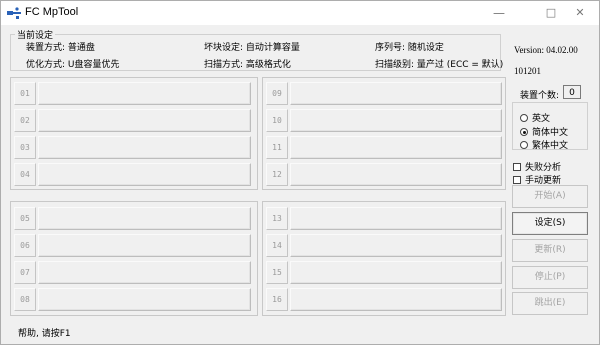 This screenshot has height=345, width=600. Describe the element at coordinates (277, 120) in the screenshot. I see `port-number: 10` at that location.